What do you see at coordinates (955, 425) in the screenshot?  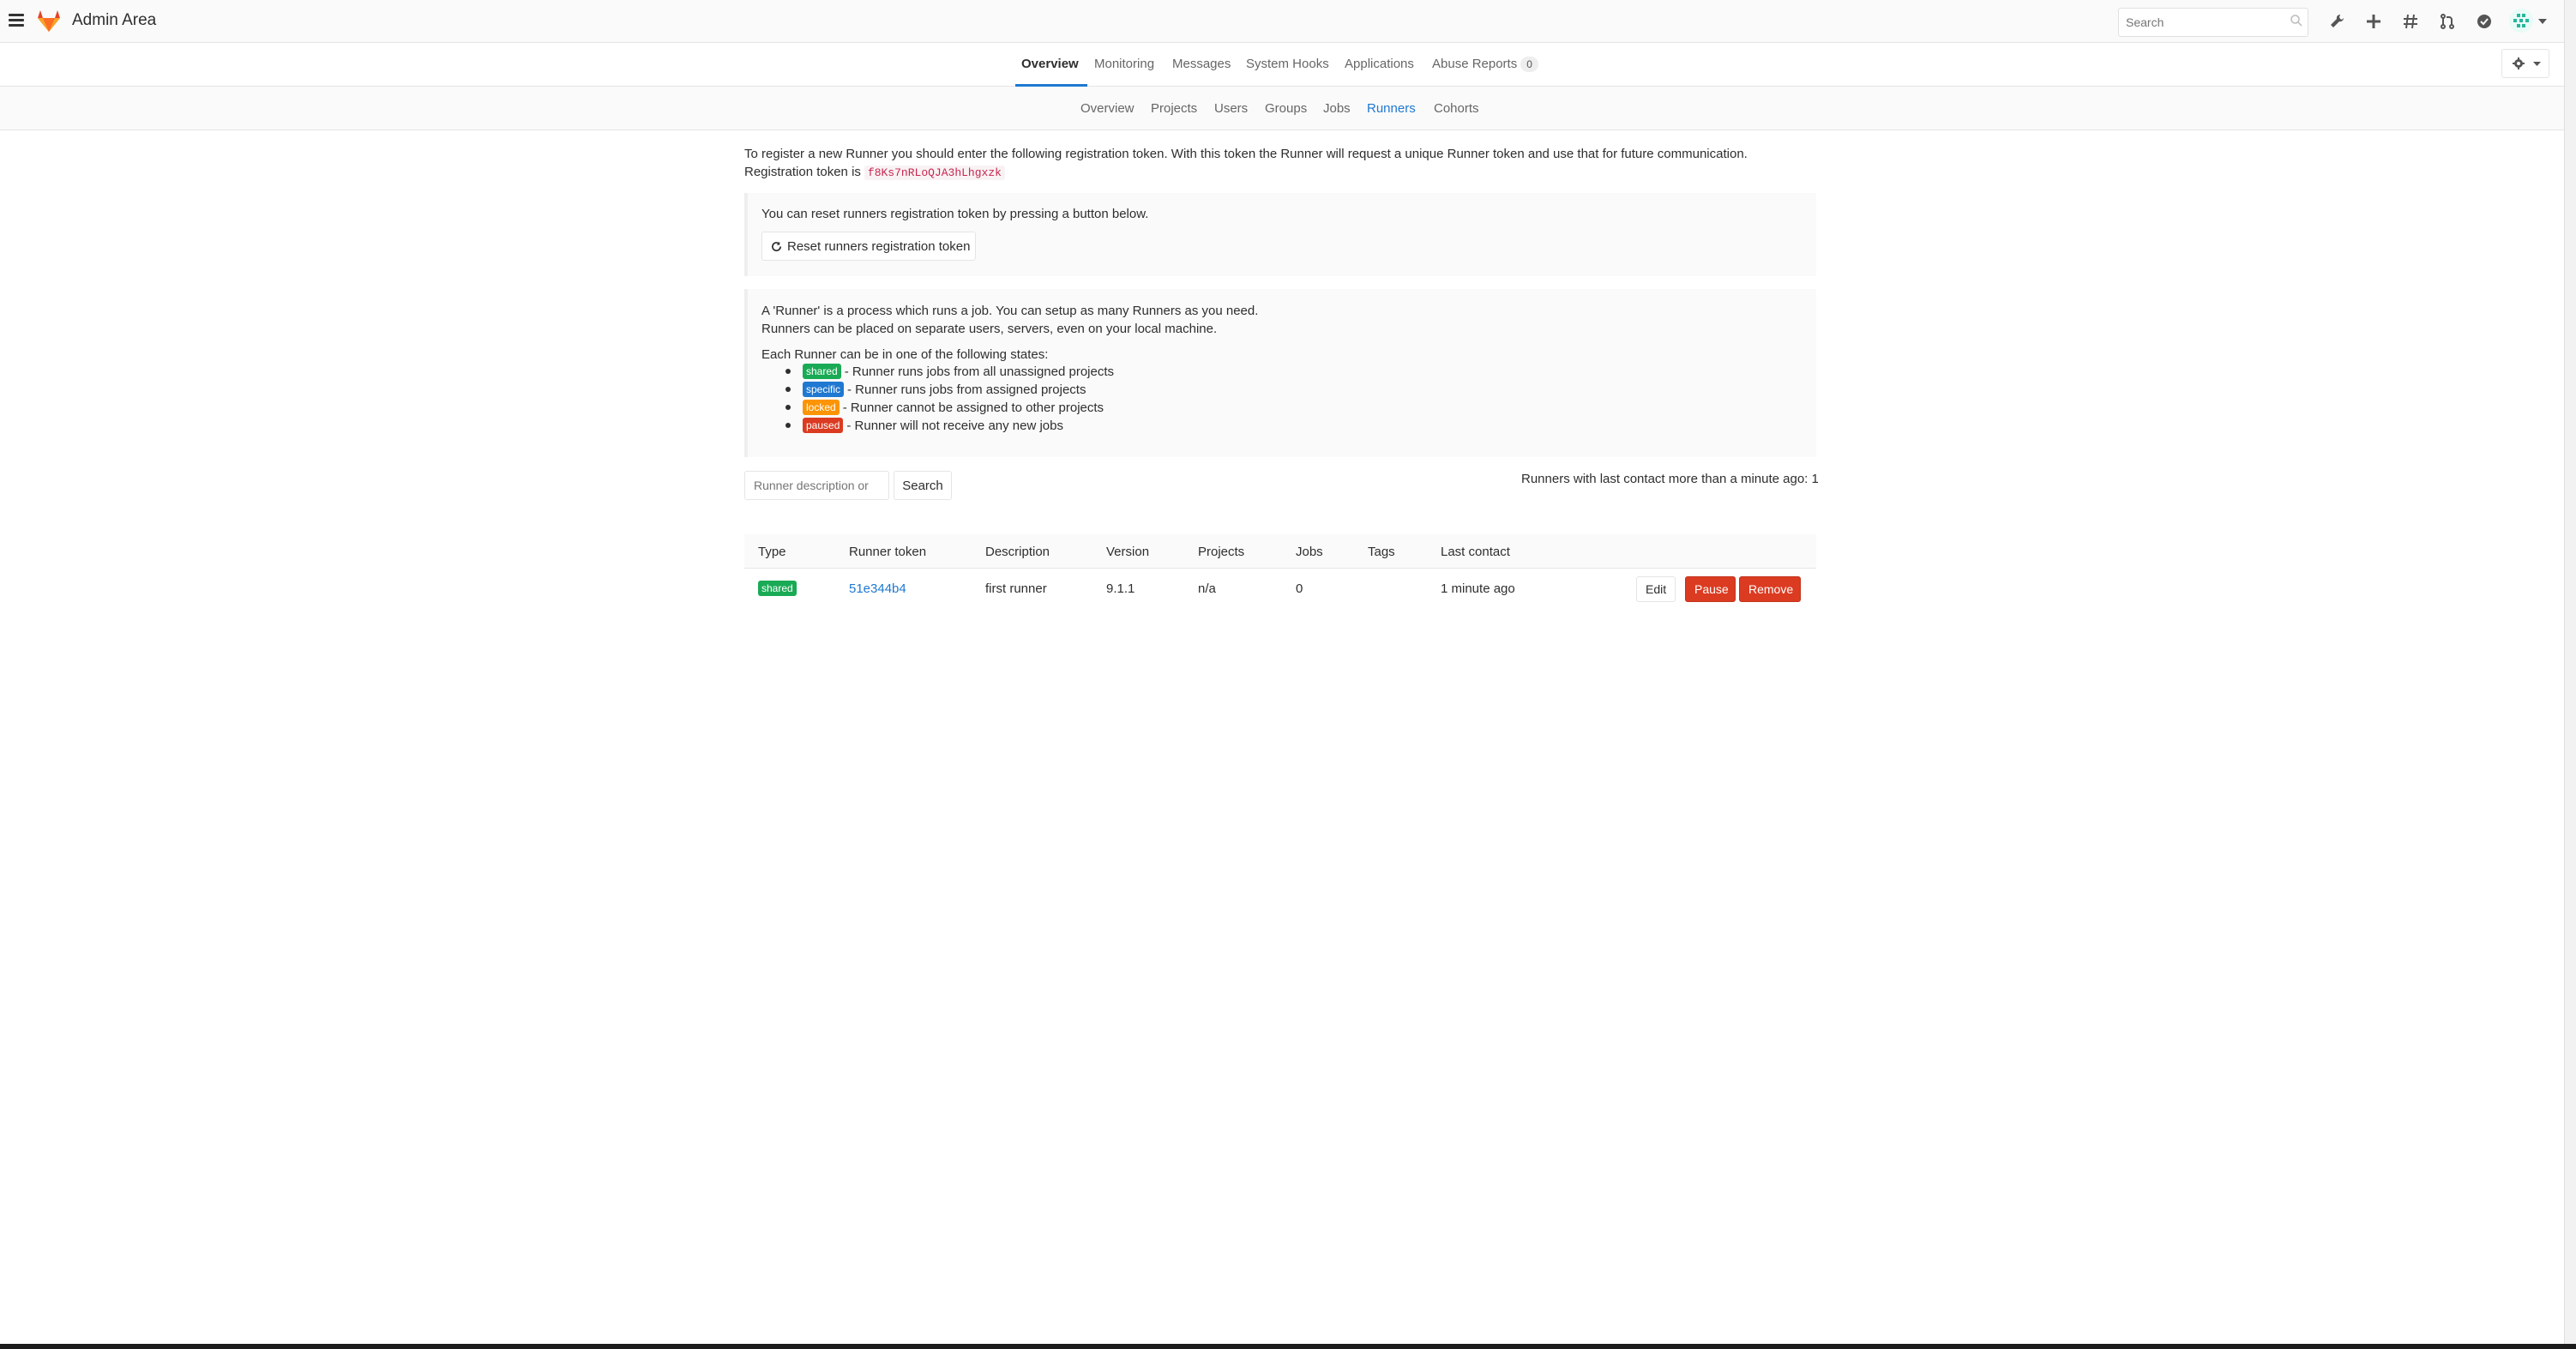 I see `state-desc: - Runner will not receive any new jobs` at bounding box center [955, 425].